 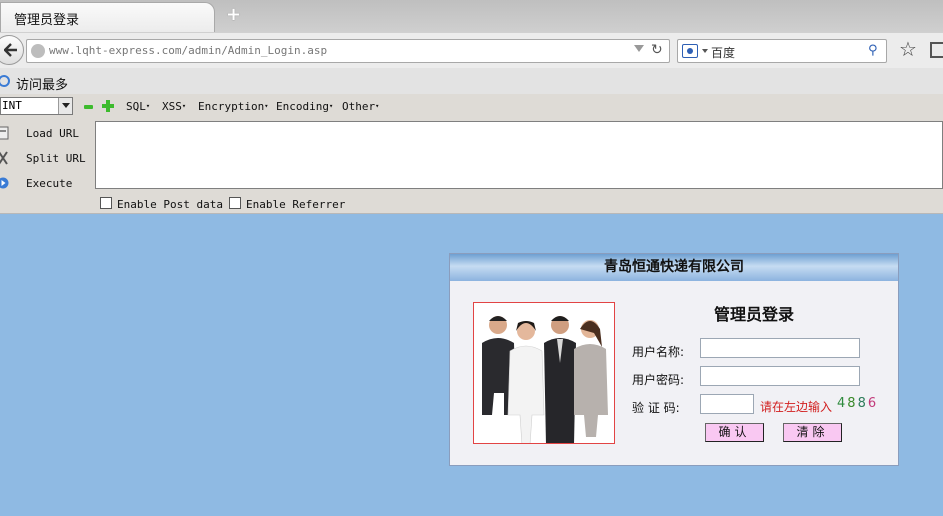 I want to click on history-dropdown-icon, so click(x=639, y=48).